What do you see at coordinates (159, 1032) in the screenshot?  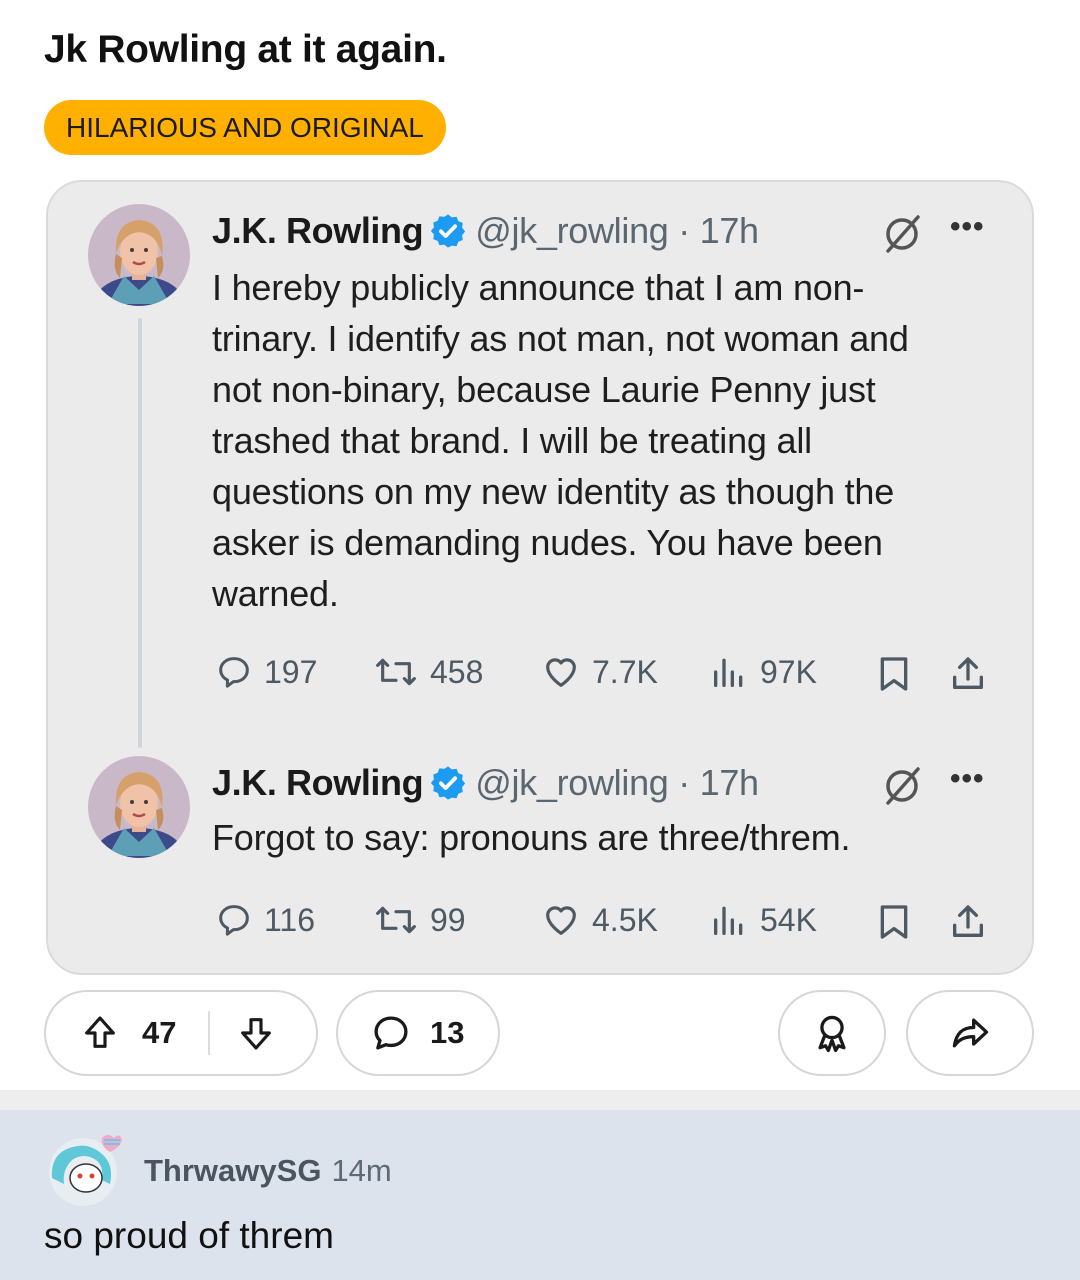 I see `vote-count: 47` at bounding box center [159, 1032].